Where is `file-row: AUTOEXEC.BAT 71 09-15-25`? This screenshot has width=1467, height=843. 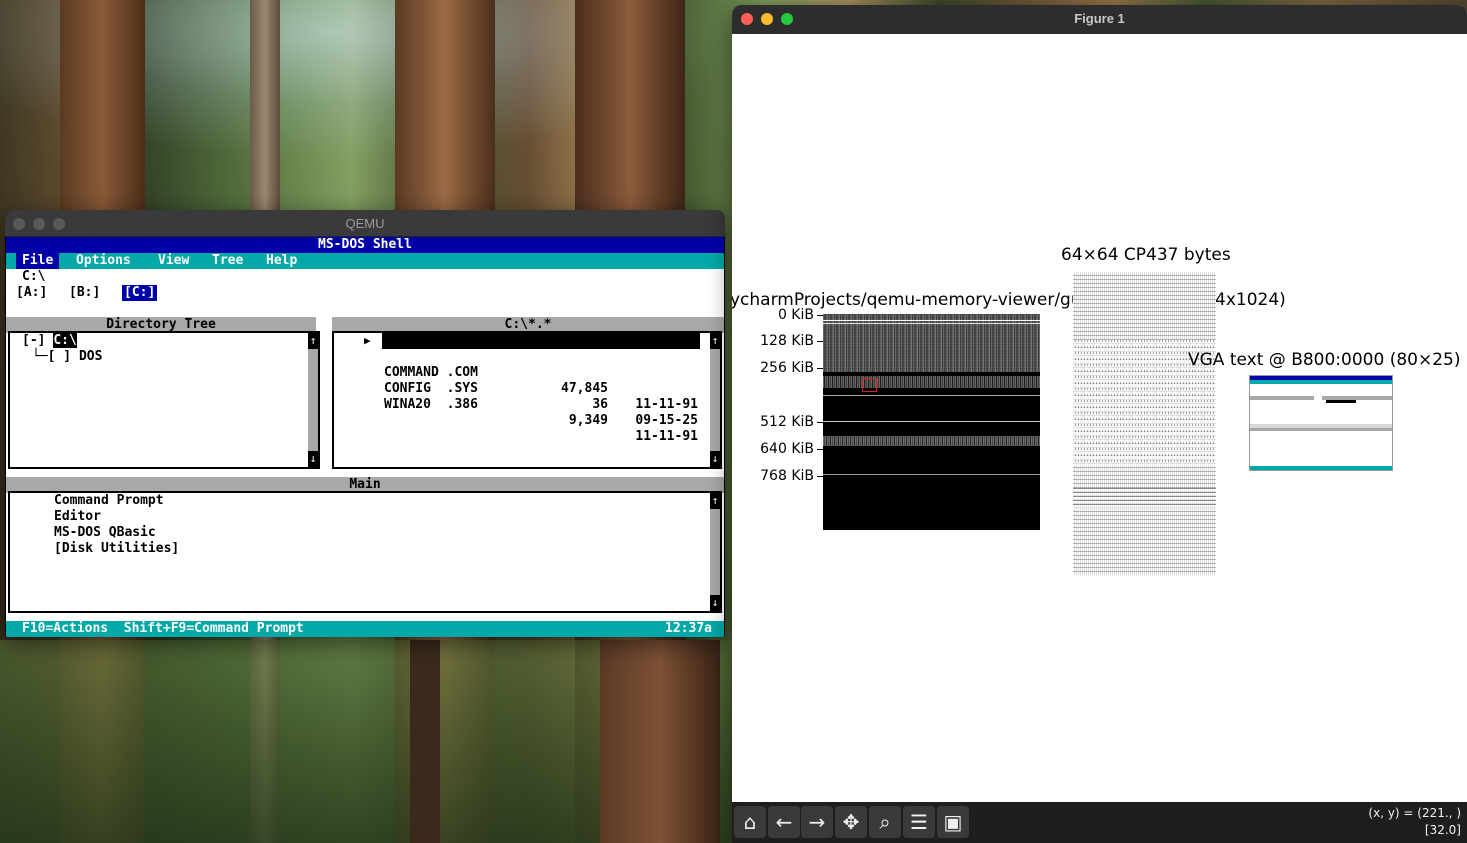
file-row: AUTOEXEC.BAT 71 09-15-25 is located at coordinates (541, 364).